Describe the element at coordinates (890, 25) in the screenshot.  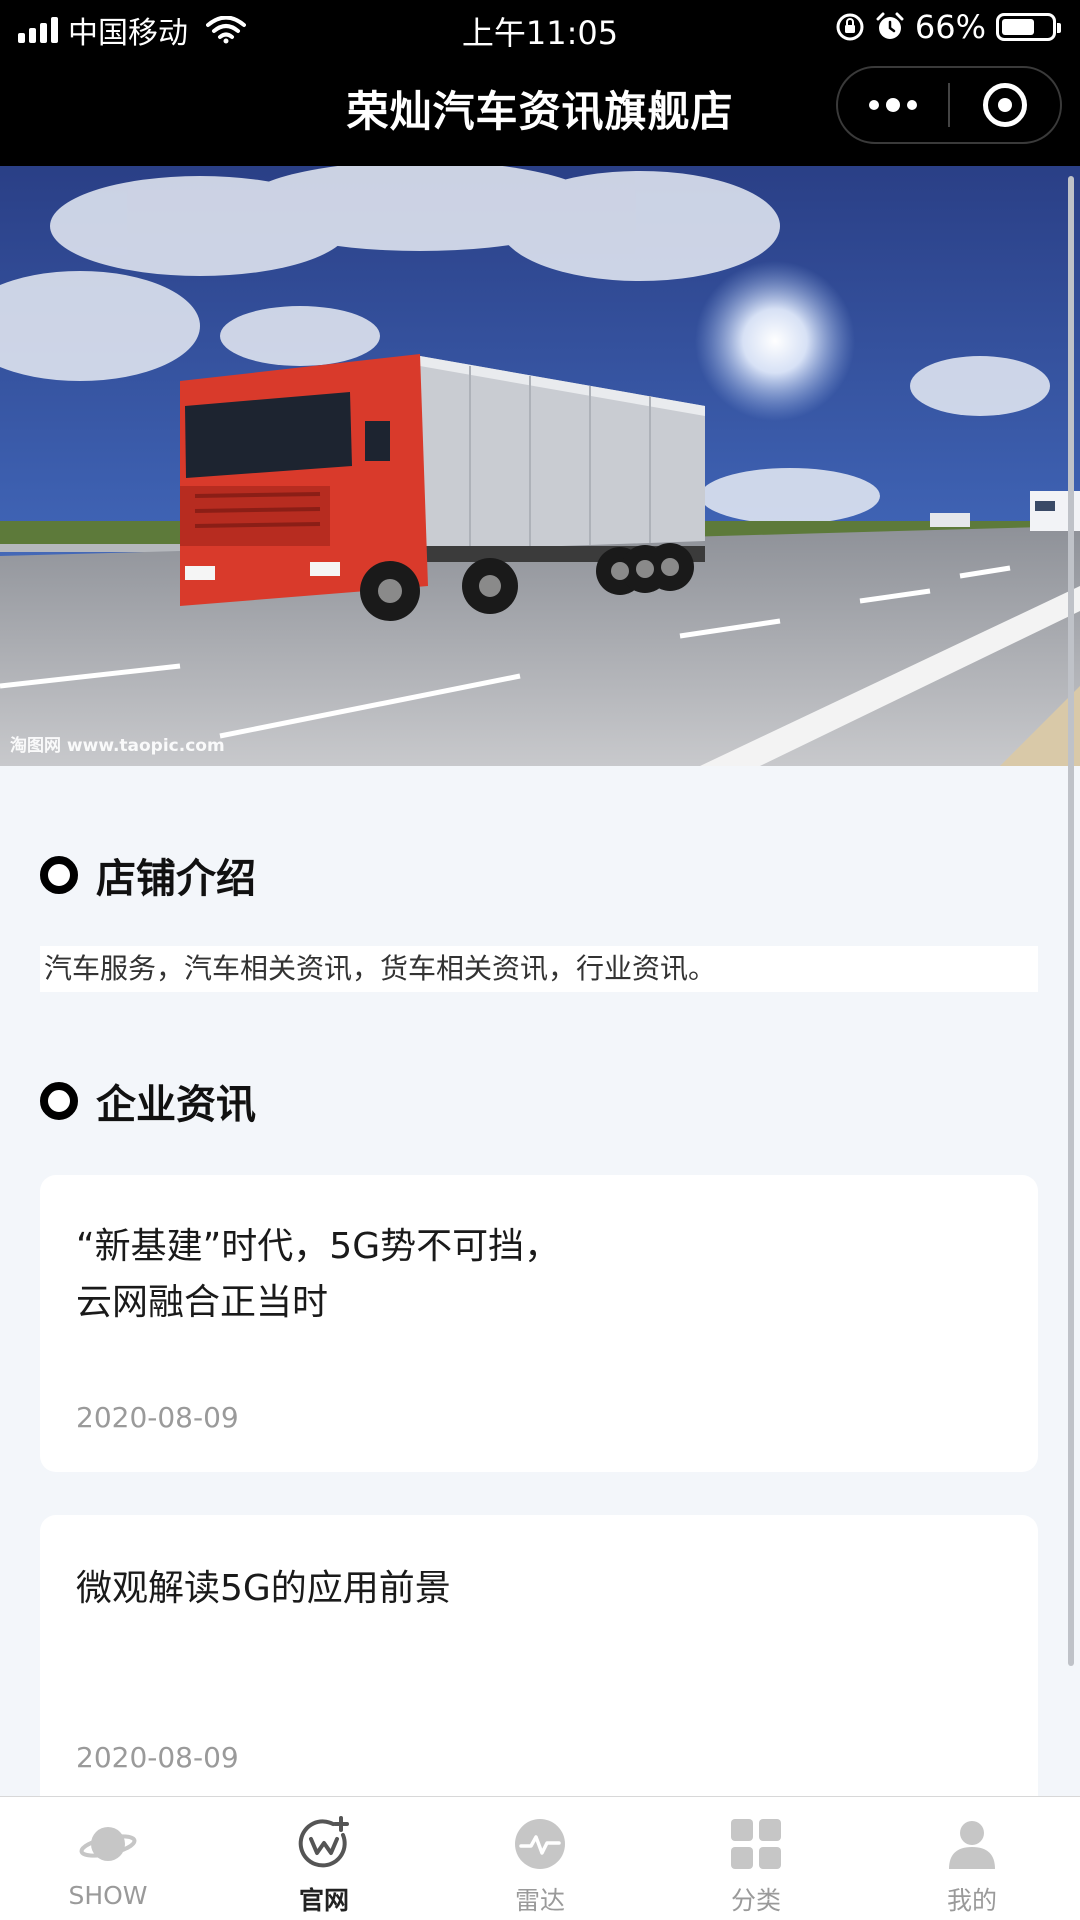
I see `alarm-icon` at that location.